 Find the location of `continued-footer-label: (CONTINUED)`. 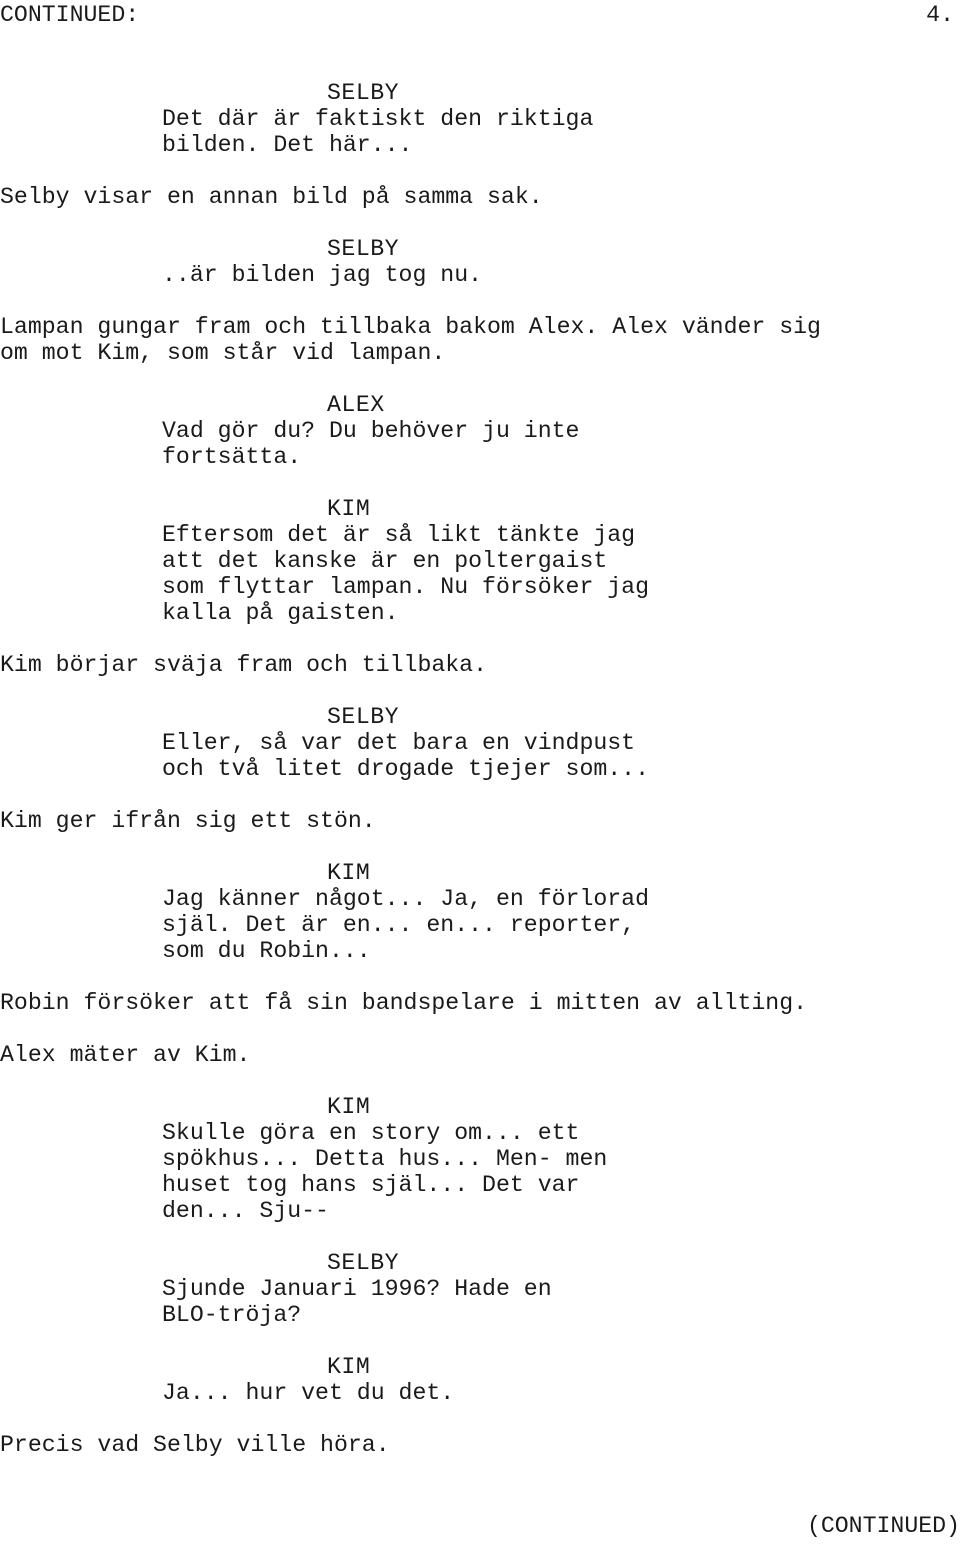

continued-footer-label: (CONTINUED) is located at coordinates (883, 1526).